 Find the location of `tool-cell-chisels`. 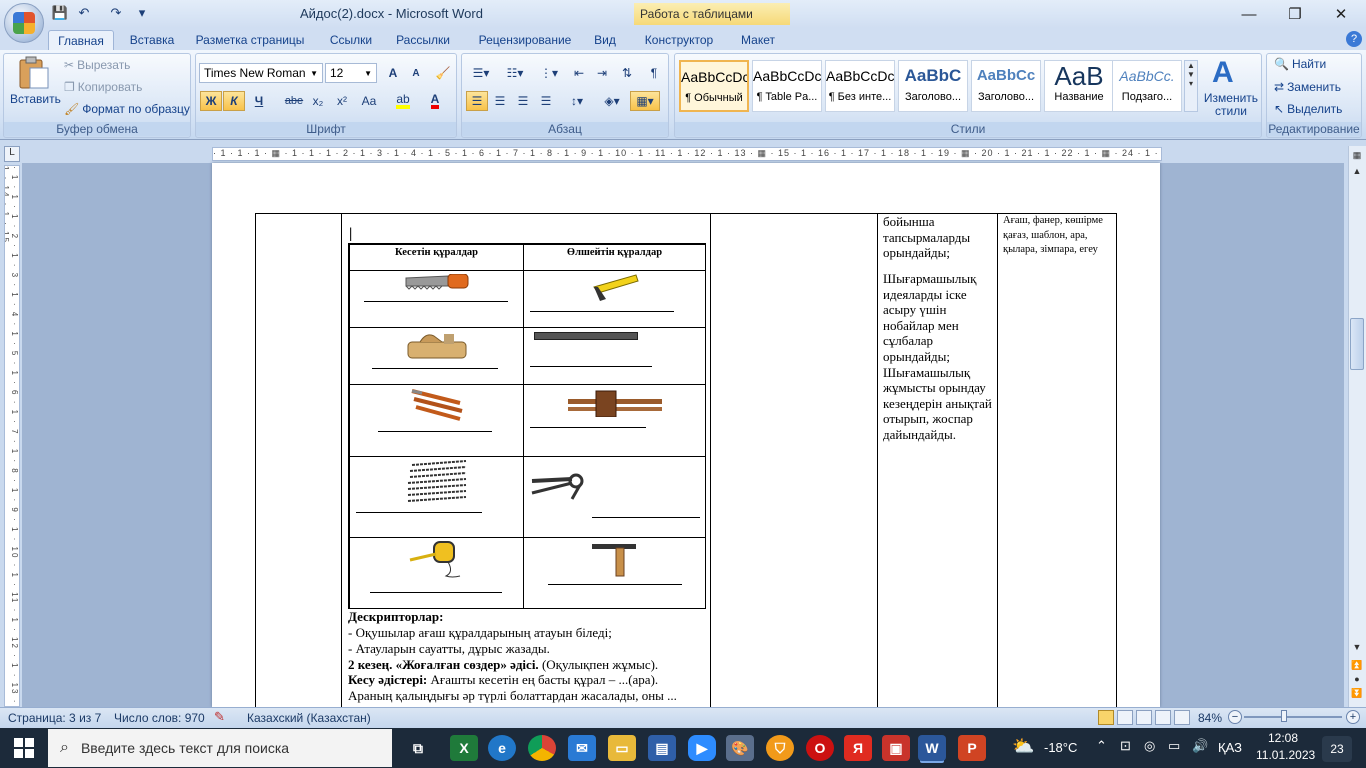

tool-cell-chisels is located at coordinates (436, 420).